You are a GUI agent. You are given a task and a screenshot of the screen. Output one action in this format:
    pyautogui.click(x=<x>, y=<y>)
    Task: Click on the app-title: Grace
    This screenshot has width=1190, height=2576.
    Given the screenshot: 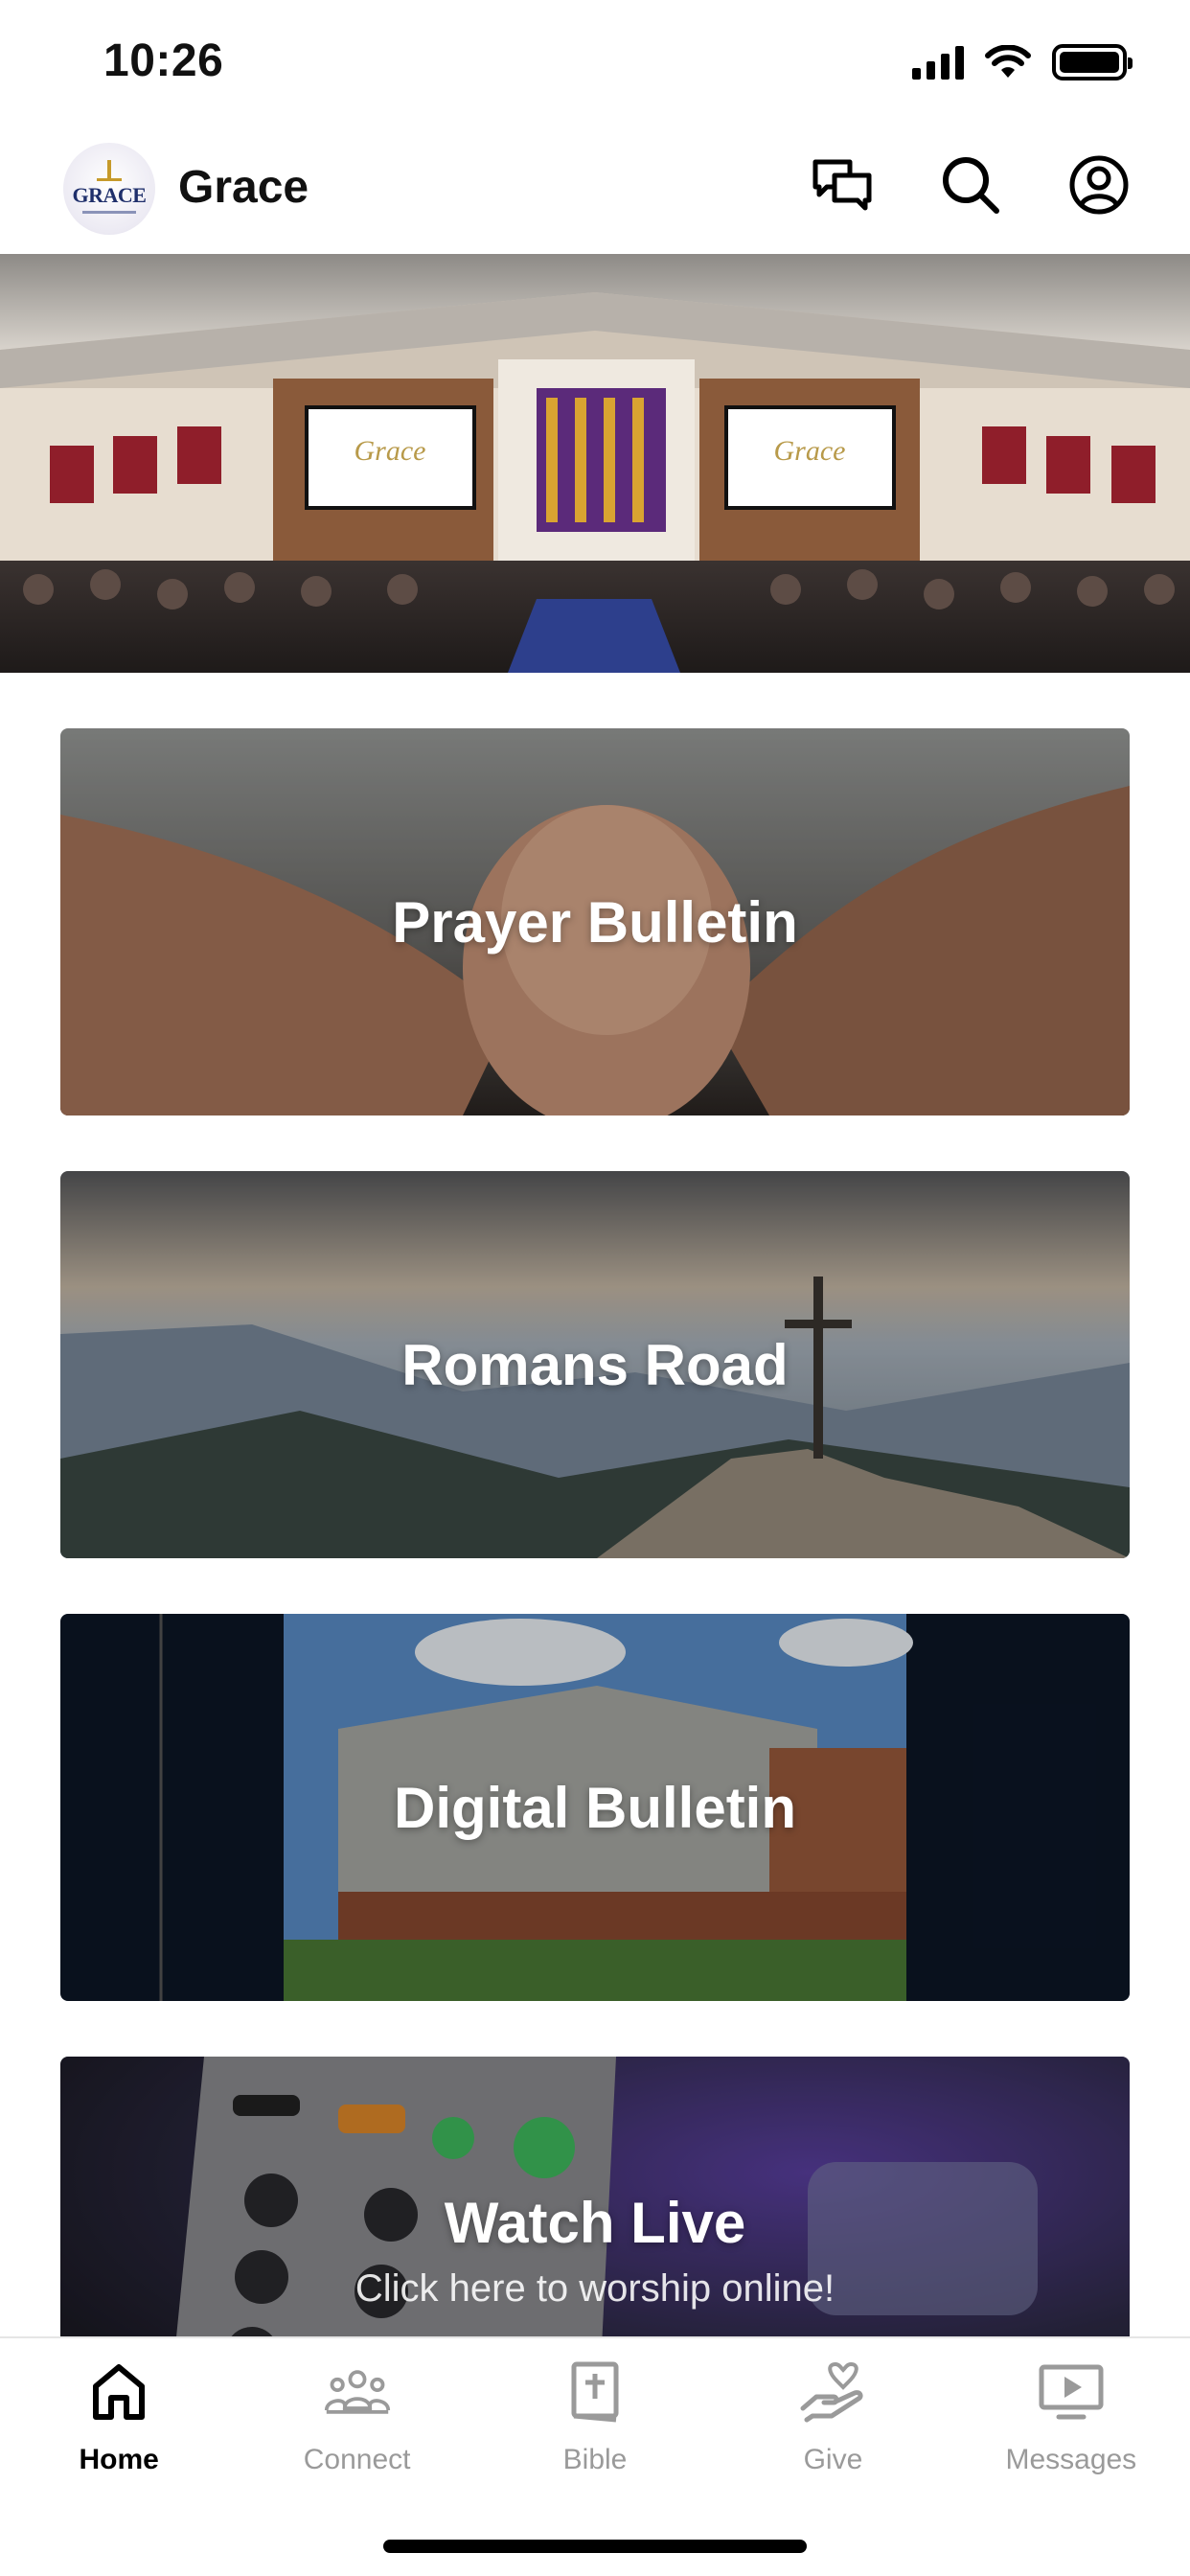 What is the action you would take?
    pyautogui.click(x=244, y=187)
    